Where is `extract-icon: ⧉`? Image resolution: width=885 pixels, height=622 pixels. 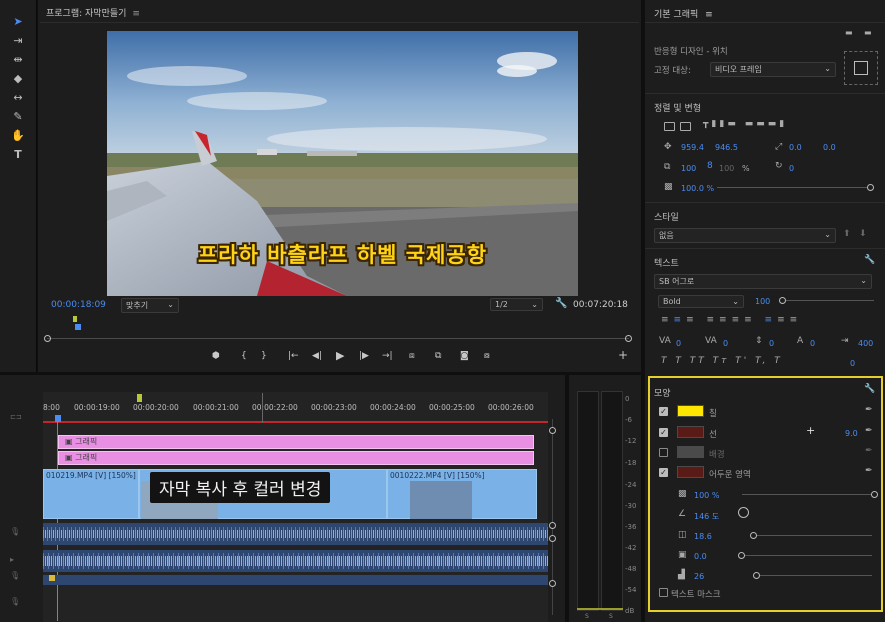
extract-icon: ⧉ is located at coordinates (438, 356).